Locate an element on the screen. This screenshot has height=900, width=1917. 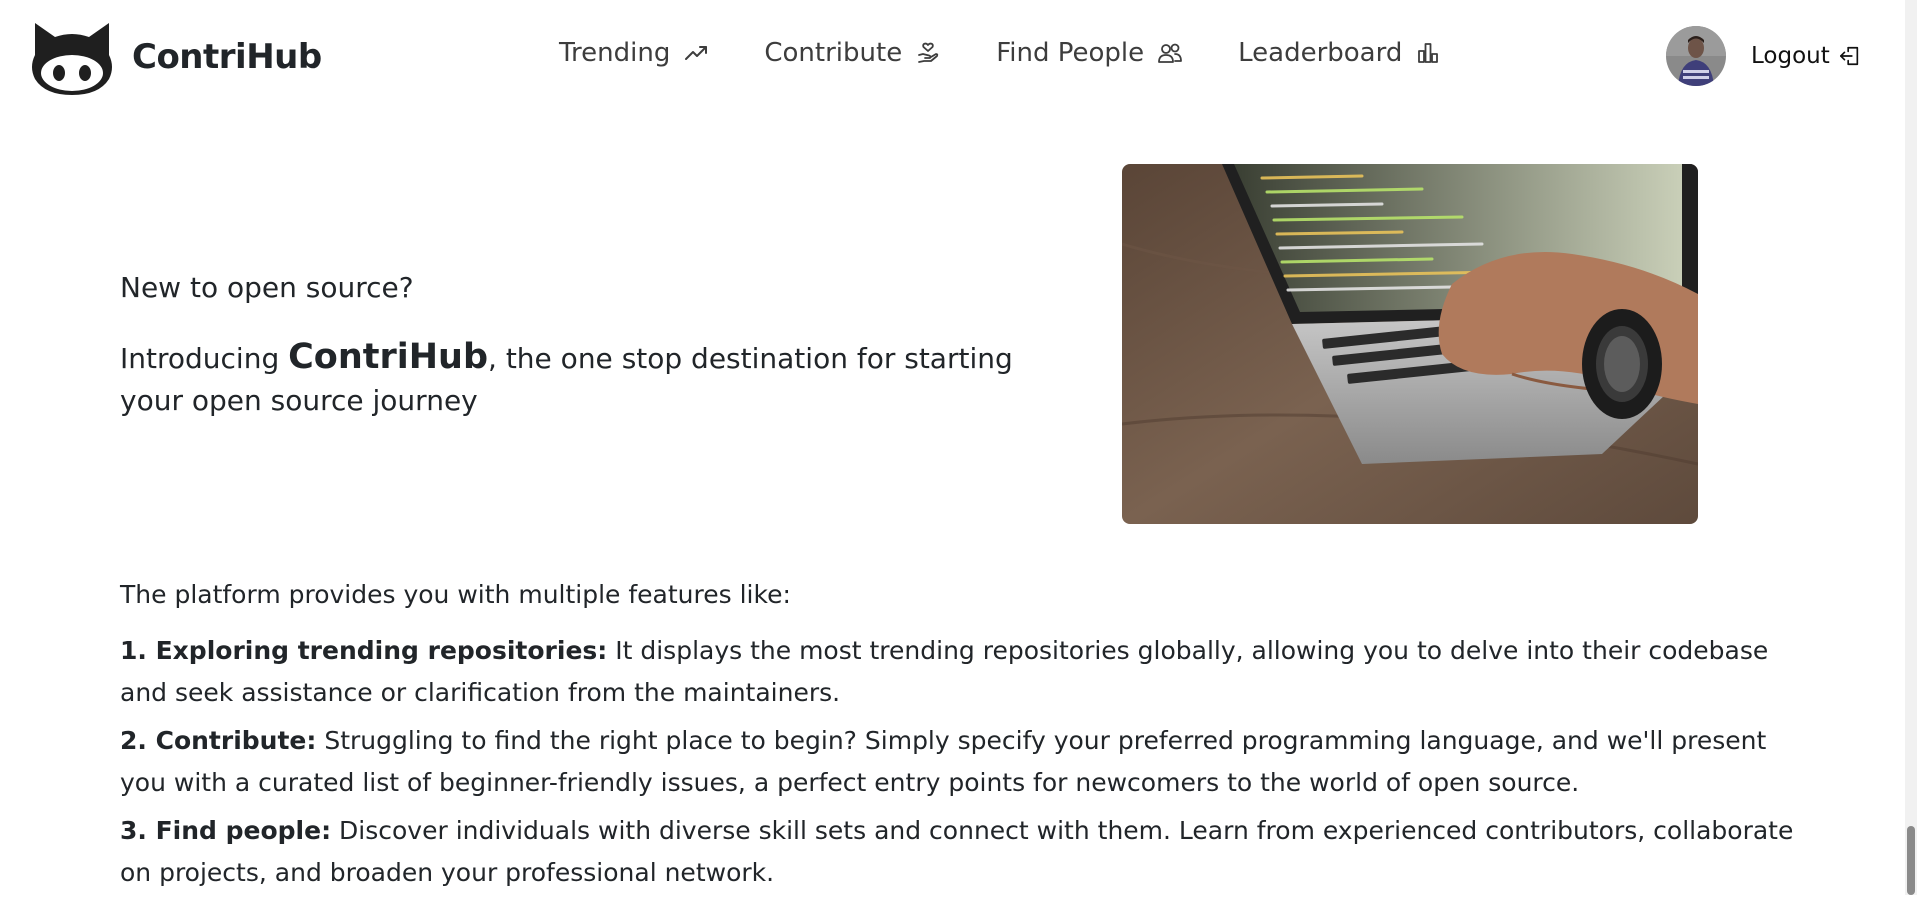
laptop-coding-image is located at coordinates (1410, 344).